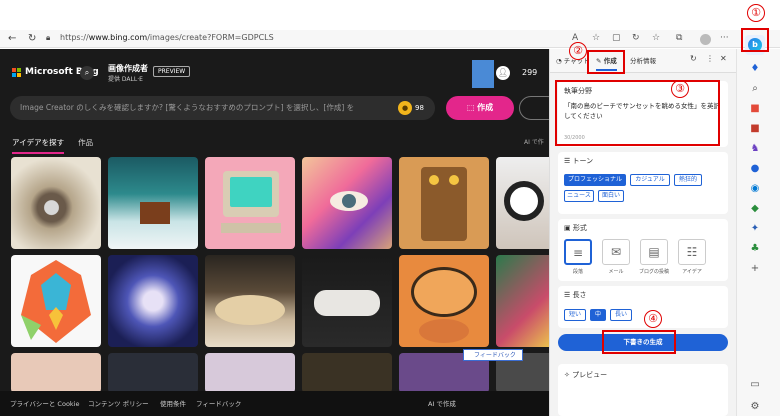 This screenshot has height=416, width=780. I want to click on tools-icon: ■, so click(755, 129).